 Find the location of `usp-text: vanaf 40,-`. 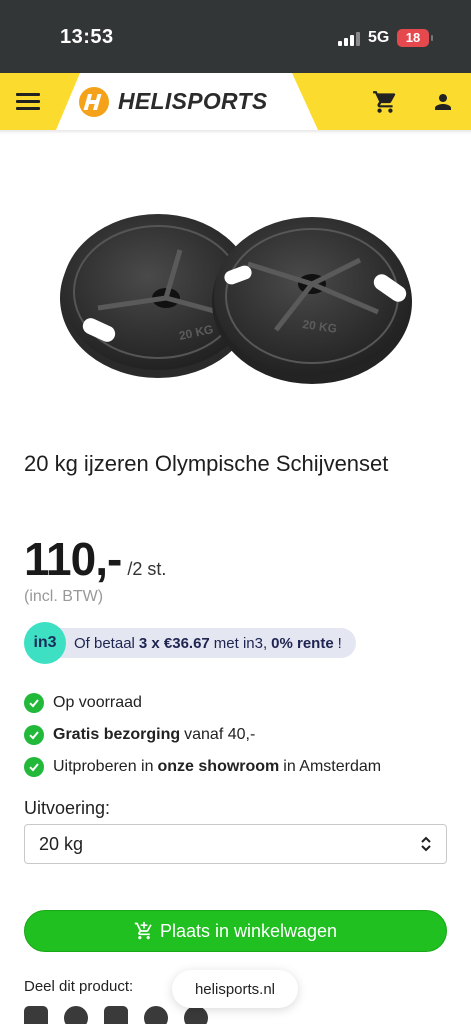

usp-text: vanaf 40,- is located at coordinates (220, 734).